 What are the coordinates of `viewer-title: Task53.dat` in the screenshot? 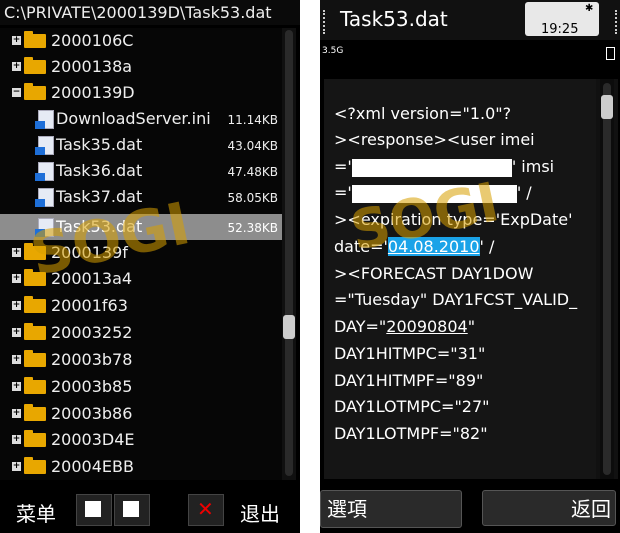 It's located at (394, 19).